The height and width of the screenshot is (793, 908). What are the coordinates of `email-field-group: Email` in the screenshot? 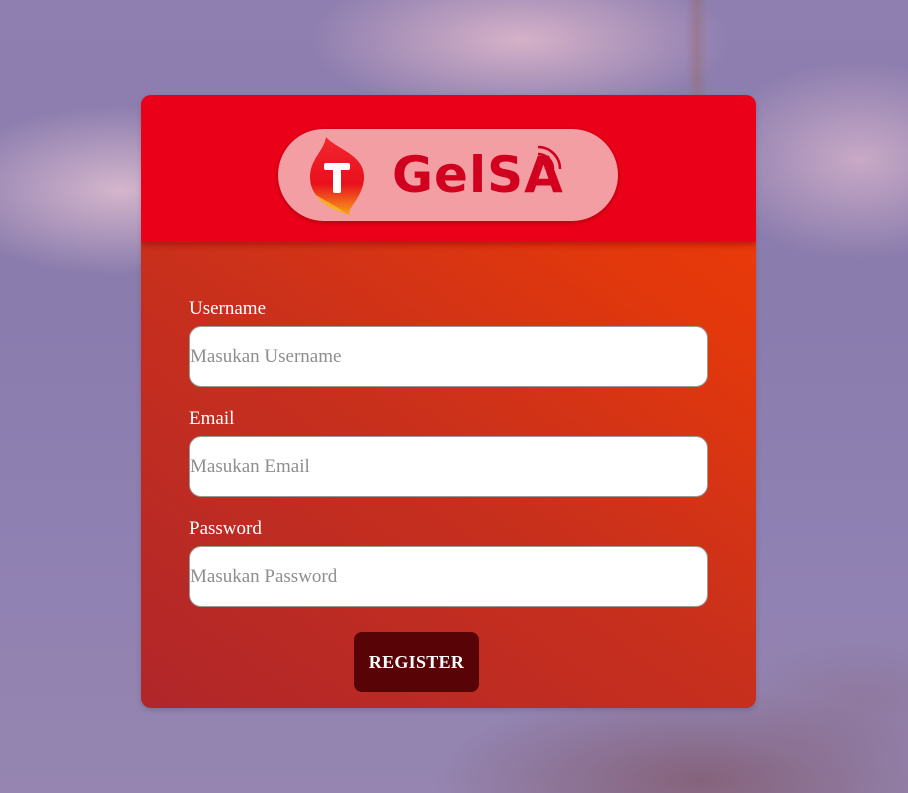 It's located at (449, 452).